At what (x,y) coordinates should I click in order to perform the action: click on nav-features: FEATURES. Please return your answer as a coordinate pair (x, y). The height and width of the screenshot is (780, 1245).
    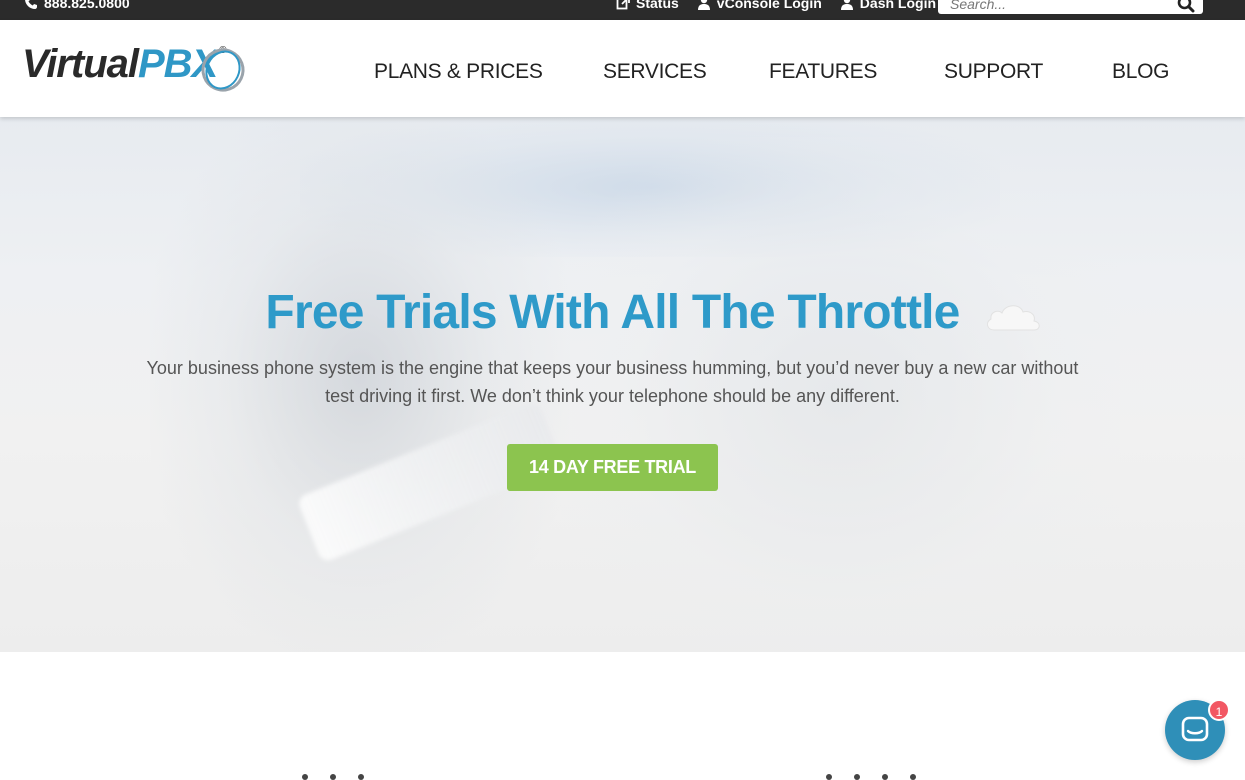
    Looking at the image, I should click on (823, 72).